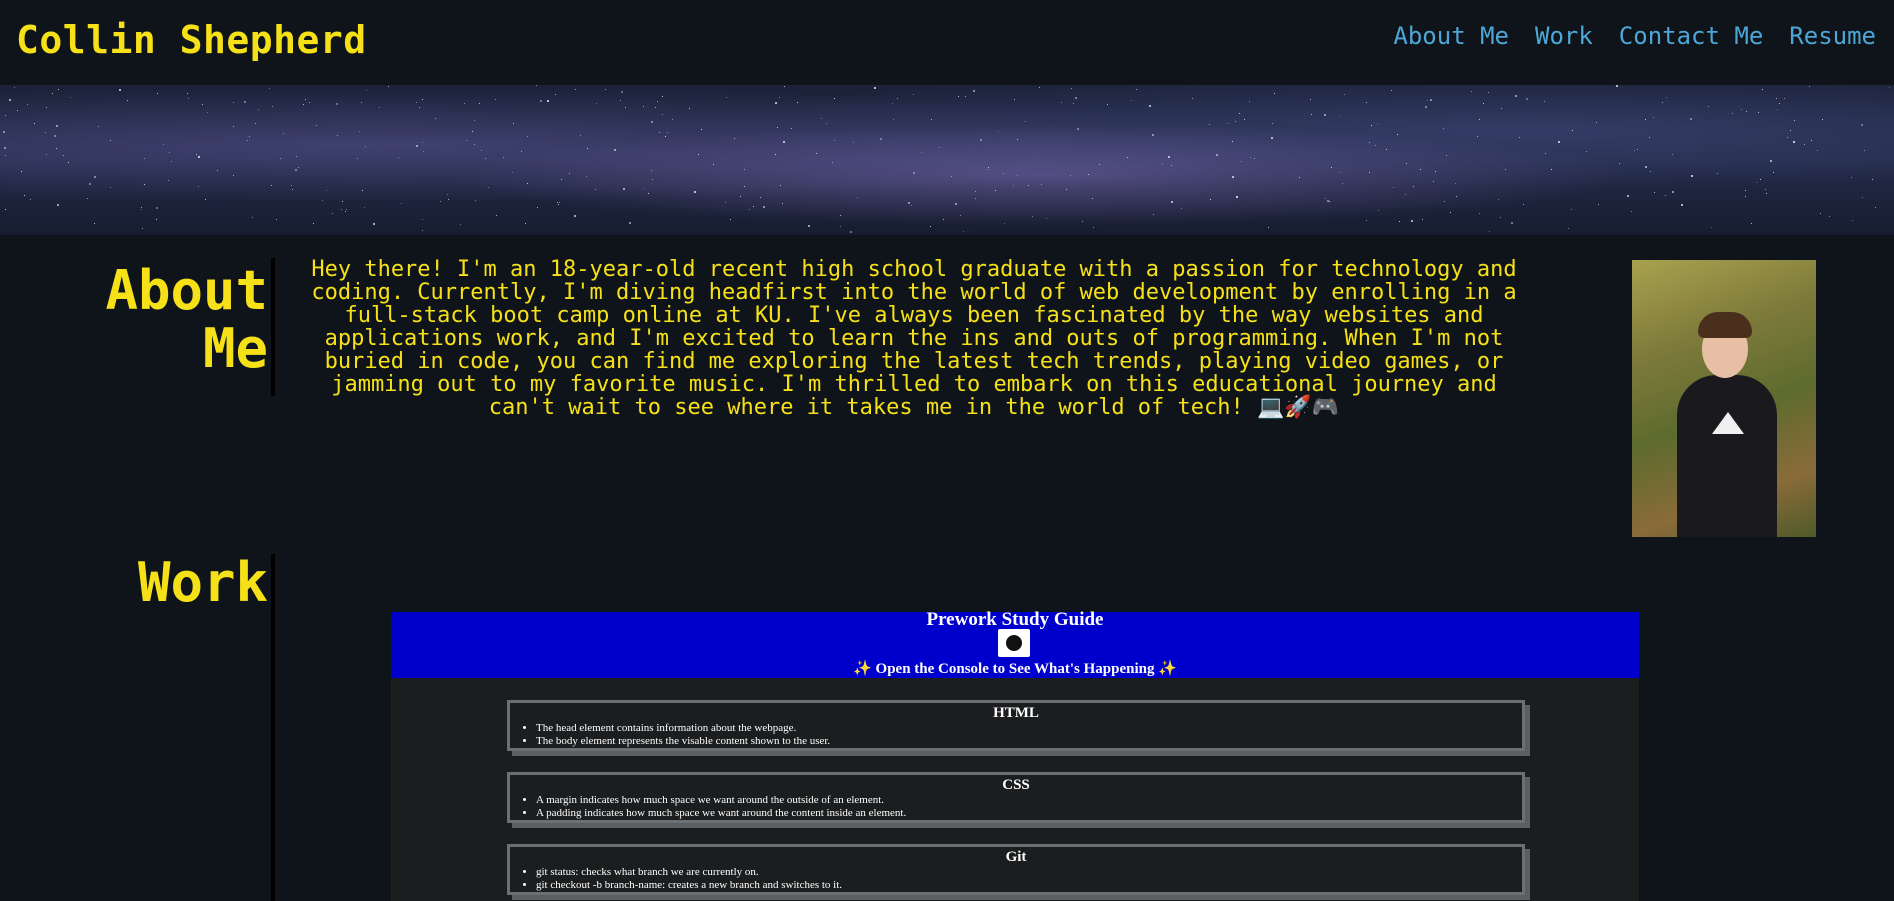  Describe the element at coordinates (1728, 423) in the screenshot. I see `photo-shirt-logo` at that location.